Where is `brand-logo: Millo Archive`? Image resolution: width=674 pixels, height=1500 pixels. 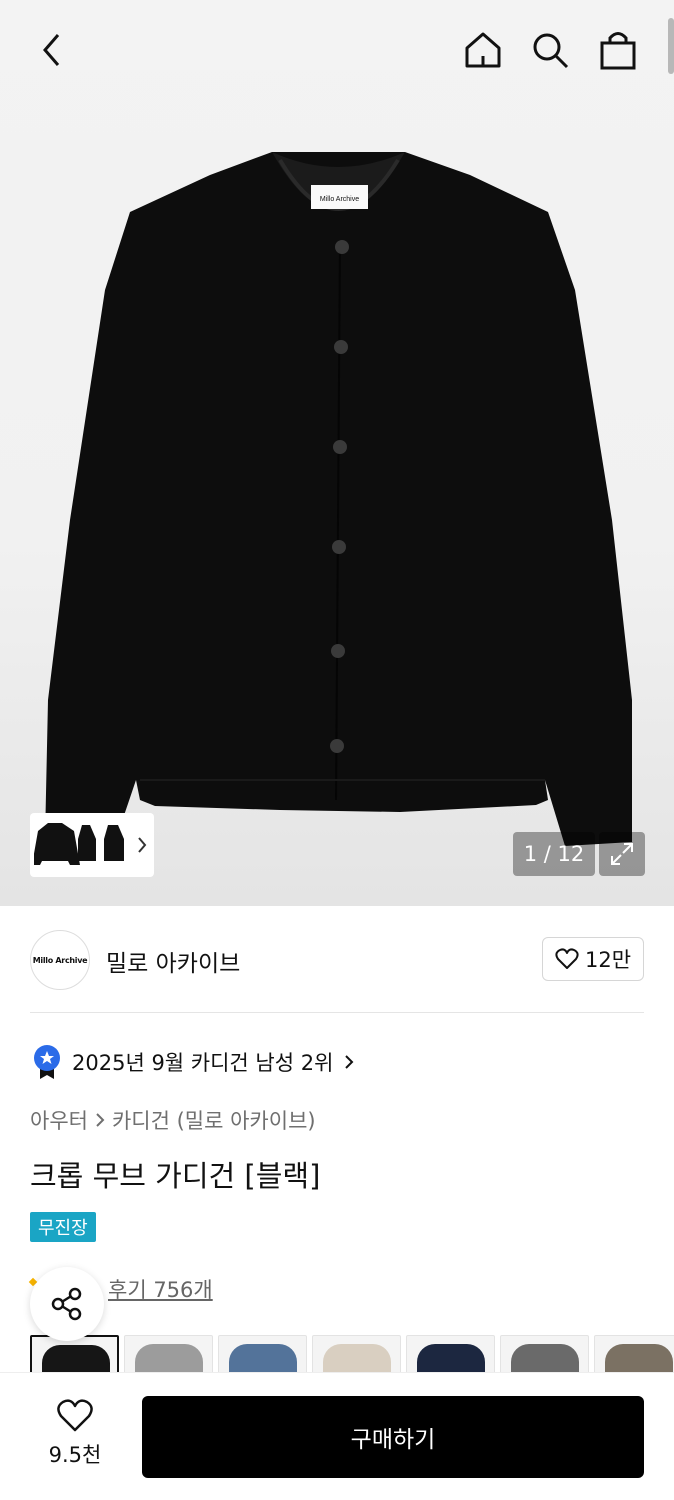
brand-logo: Millo Archive is located at coordinates (60, 960).